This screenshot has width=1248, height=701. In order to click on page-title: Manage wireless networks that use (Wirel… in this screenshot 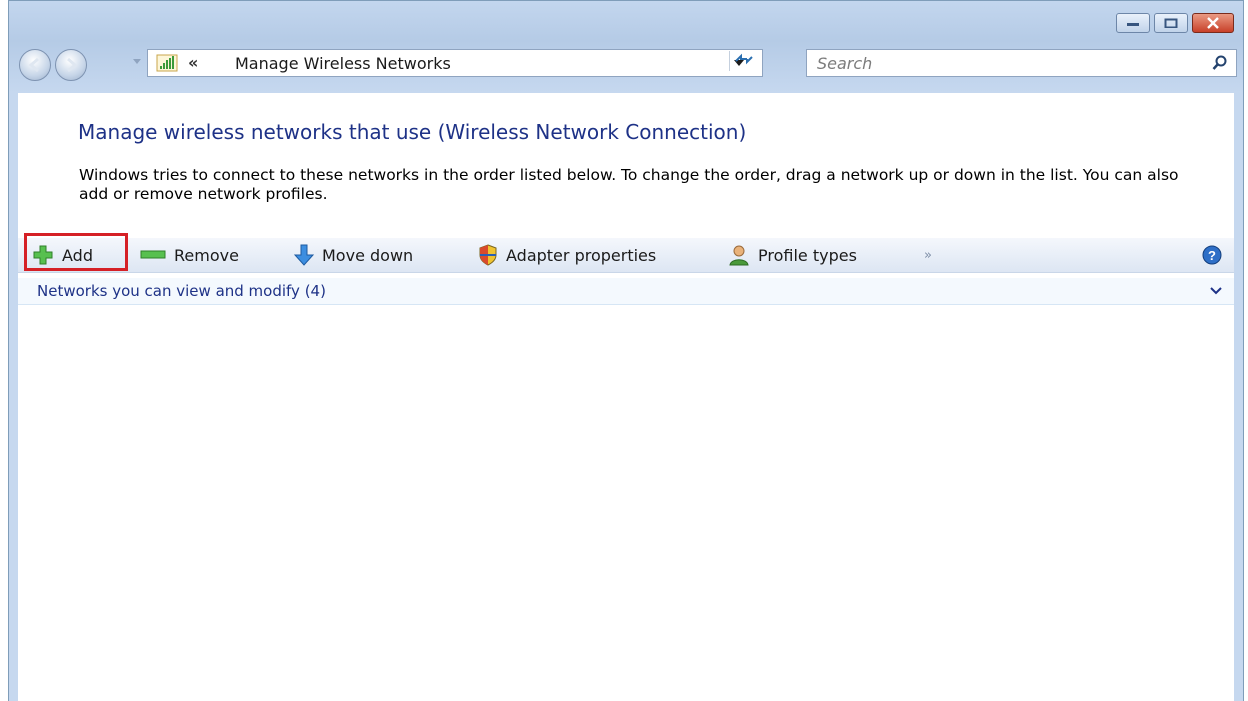, I will do `click(412, 132)`.